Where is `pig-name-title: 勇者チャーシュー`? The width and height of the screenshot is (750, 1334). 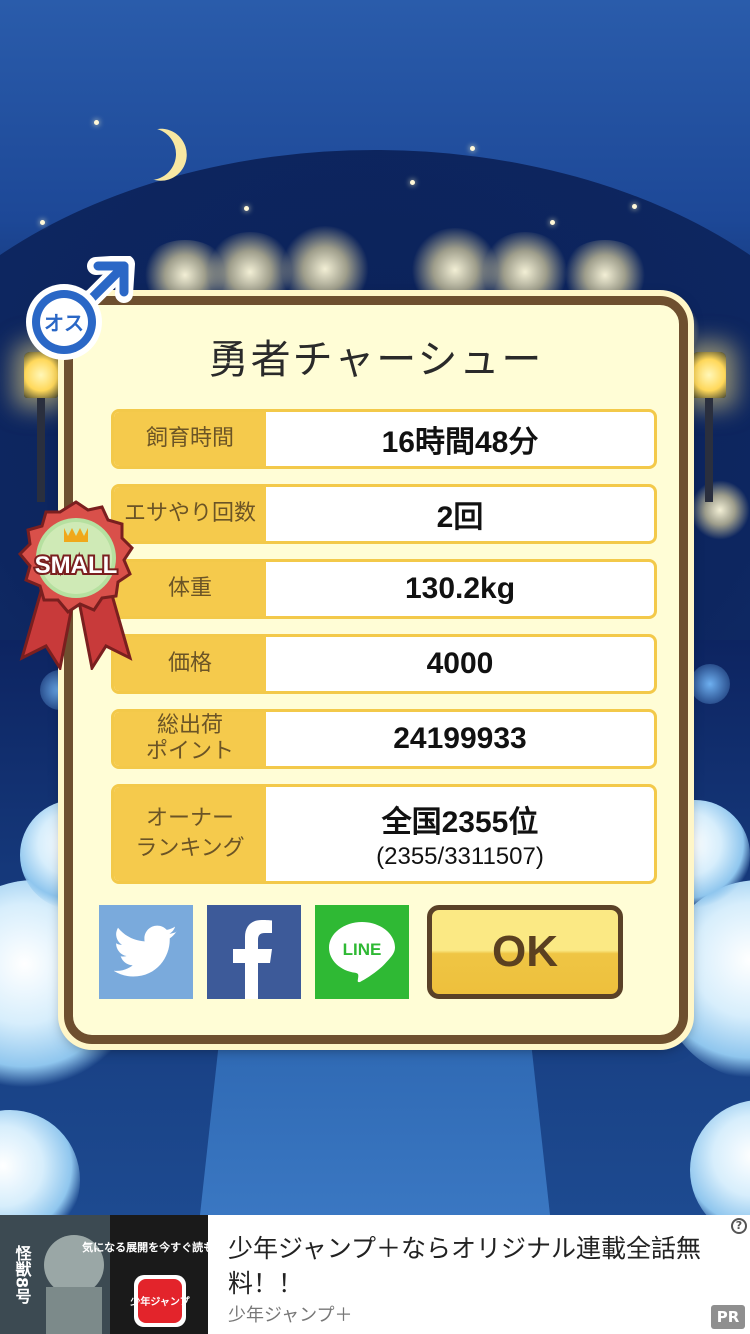
pig-name-title: 勇者チャーシュー is located at coordinates (376, 360).